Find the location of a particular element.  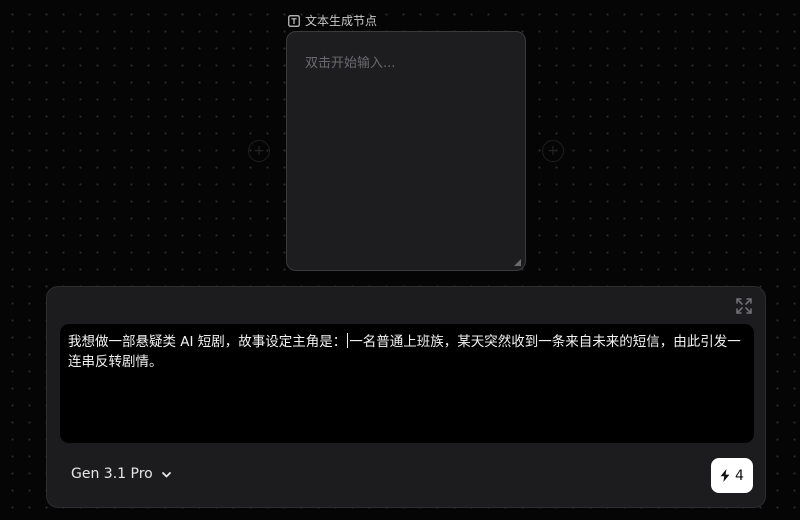

model-selector: Gen 3.1 Pro is located at coordinates (121, 474).